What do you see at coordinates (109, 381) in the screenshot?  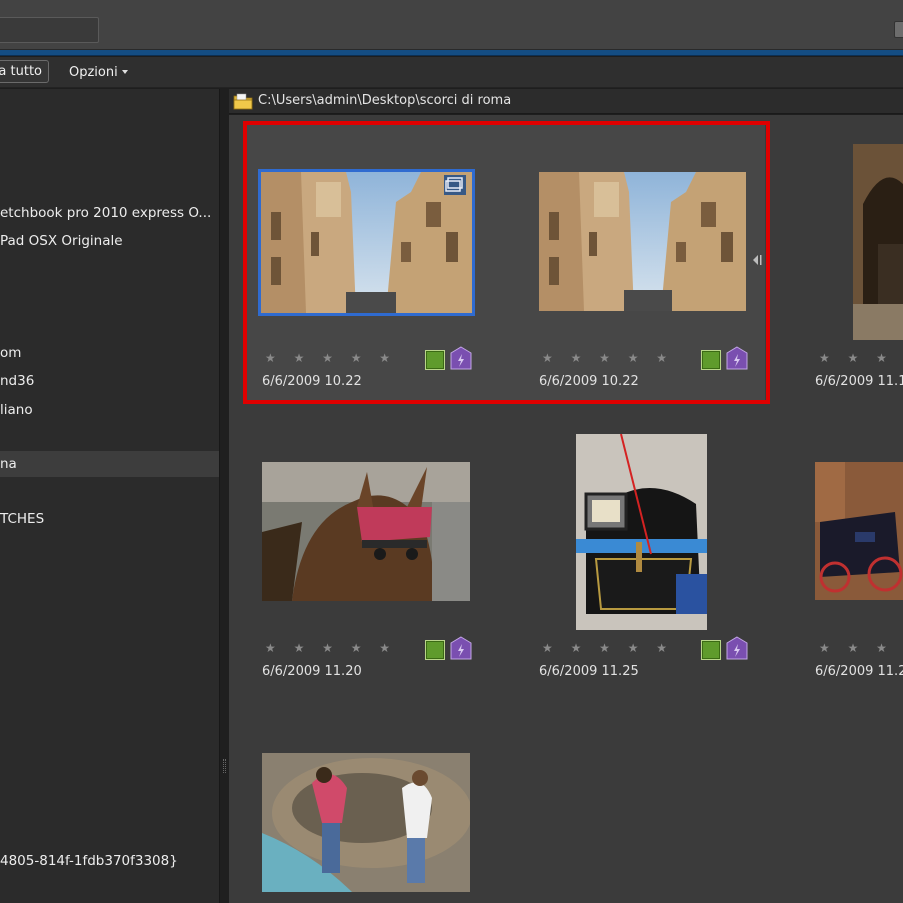 I see `sidebar-item: nd36` at bounding box center [109, 381].